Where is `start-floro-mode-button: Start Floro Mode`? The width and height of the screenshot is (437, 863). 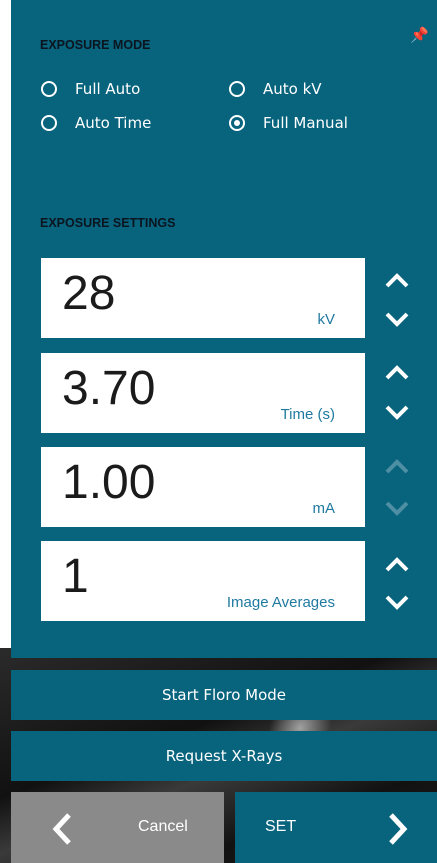 start-floro-mode-button: Start Floro Mode is located at coordinates (224, 695).